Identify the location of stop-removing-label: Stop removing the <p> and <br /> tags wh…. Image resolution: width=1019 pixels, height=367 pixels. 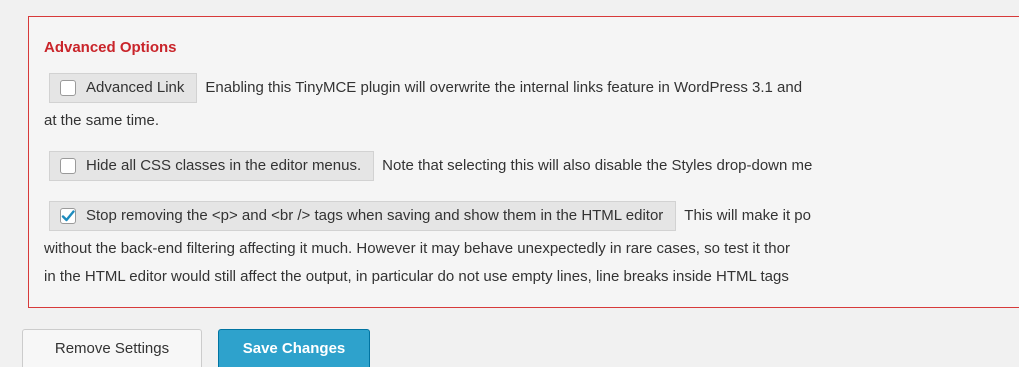
(375, 215).